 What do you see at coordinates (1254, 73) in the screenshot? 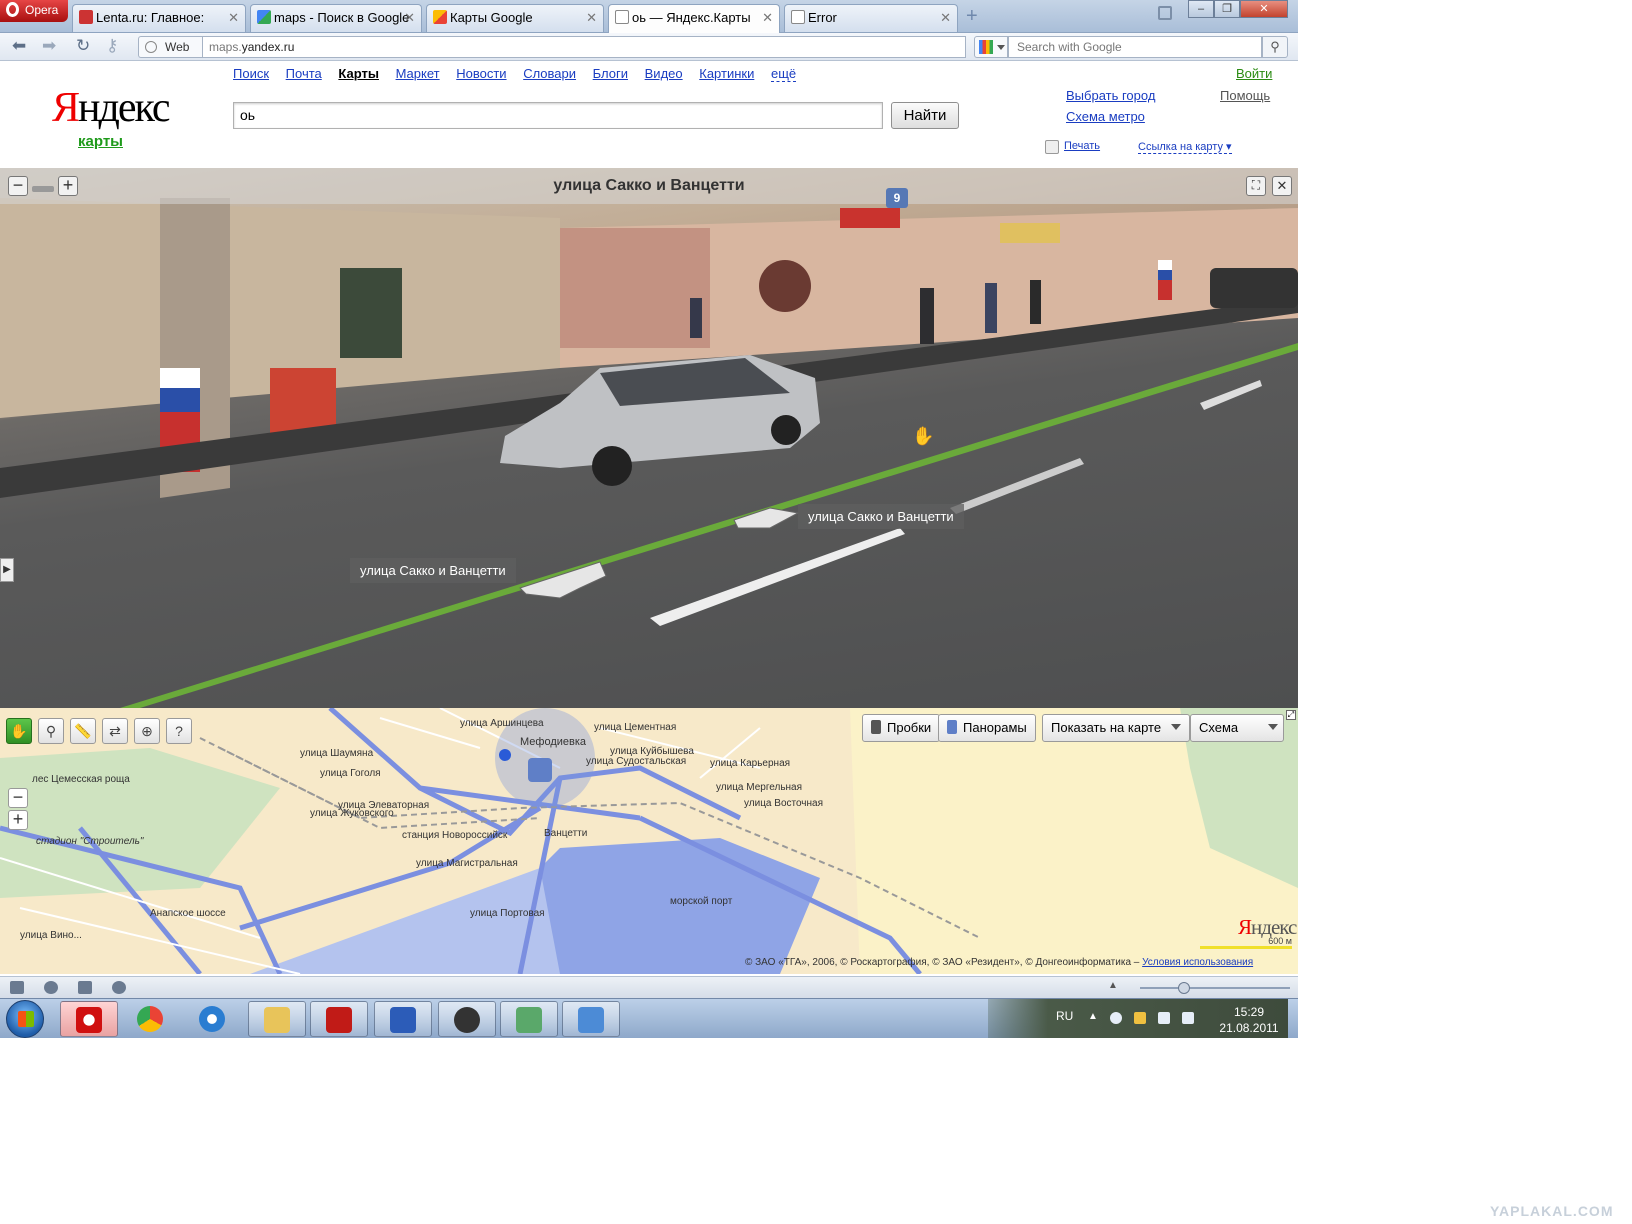
I see `login-link: Войти` at bounding box center [1254, 73].